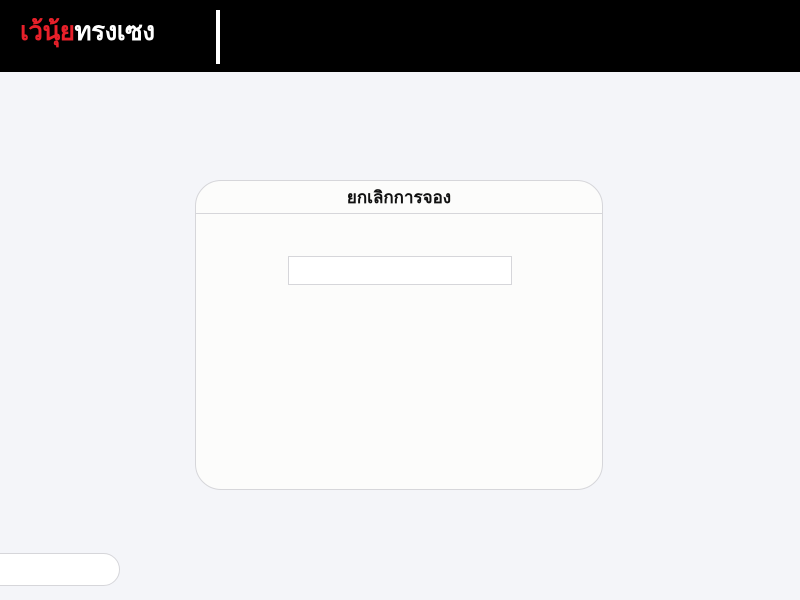 This screenshot has height=600, width=800. What do you see at coordinates (400, 36) in the screenshot?
I see `top-header: เว้นุ้ย ทรงเซง` at bounding box center [400, 36].